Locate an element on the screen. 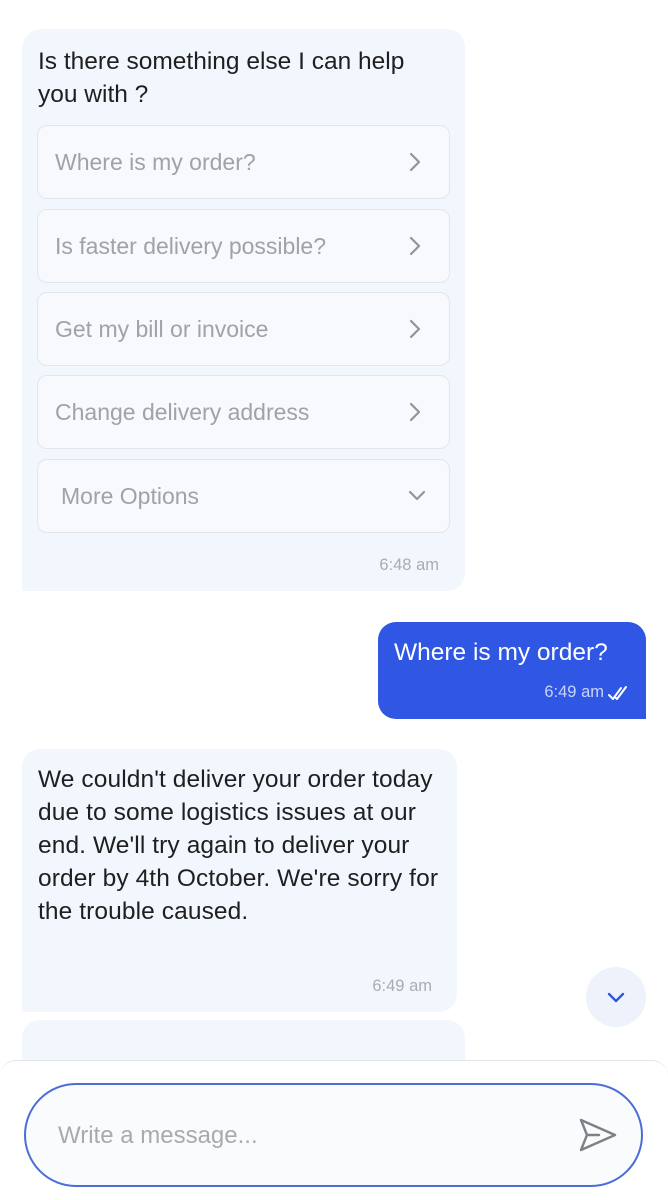 The width and height of the screenshot is (668, 1200). user-message-bubble: Where is my order? 6:49 am is located at coordinates (512, 670).